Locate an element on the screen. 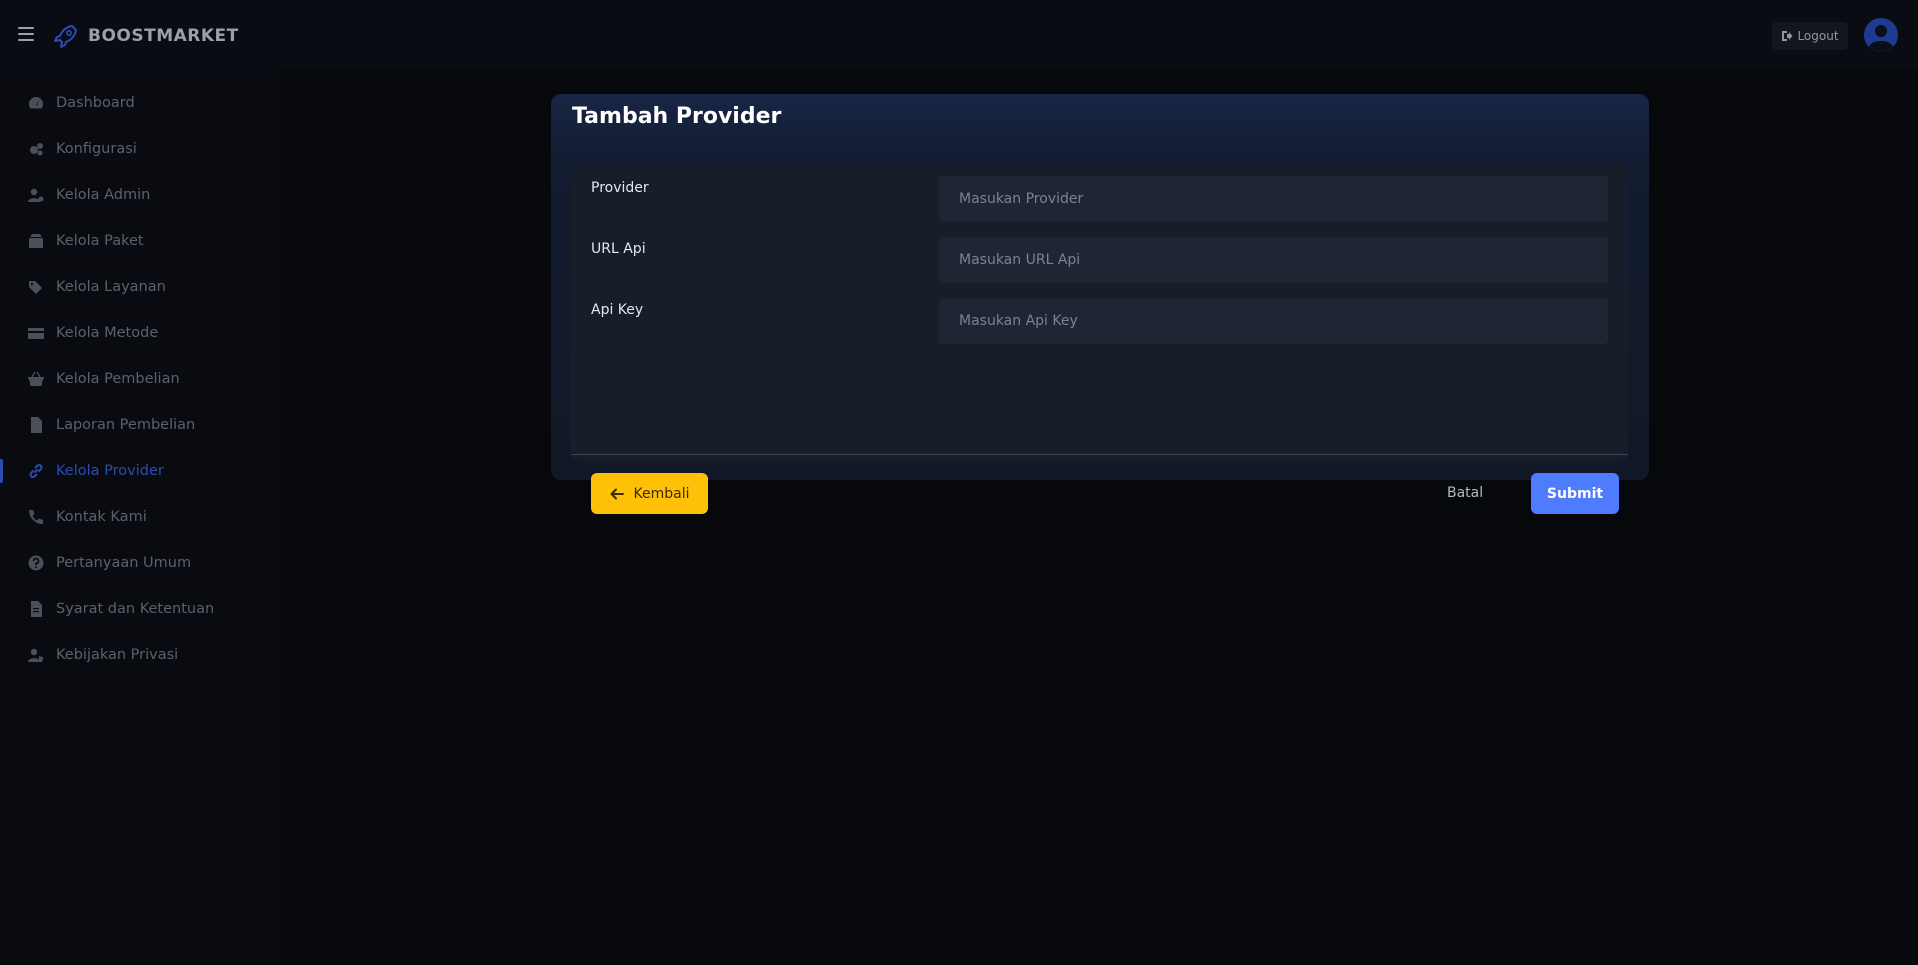 This screenshot has width=1918, height=965. logout-button: Logout is located at coordinates (1810, 36).